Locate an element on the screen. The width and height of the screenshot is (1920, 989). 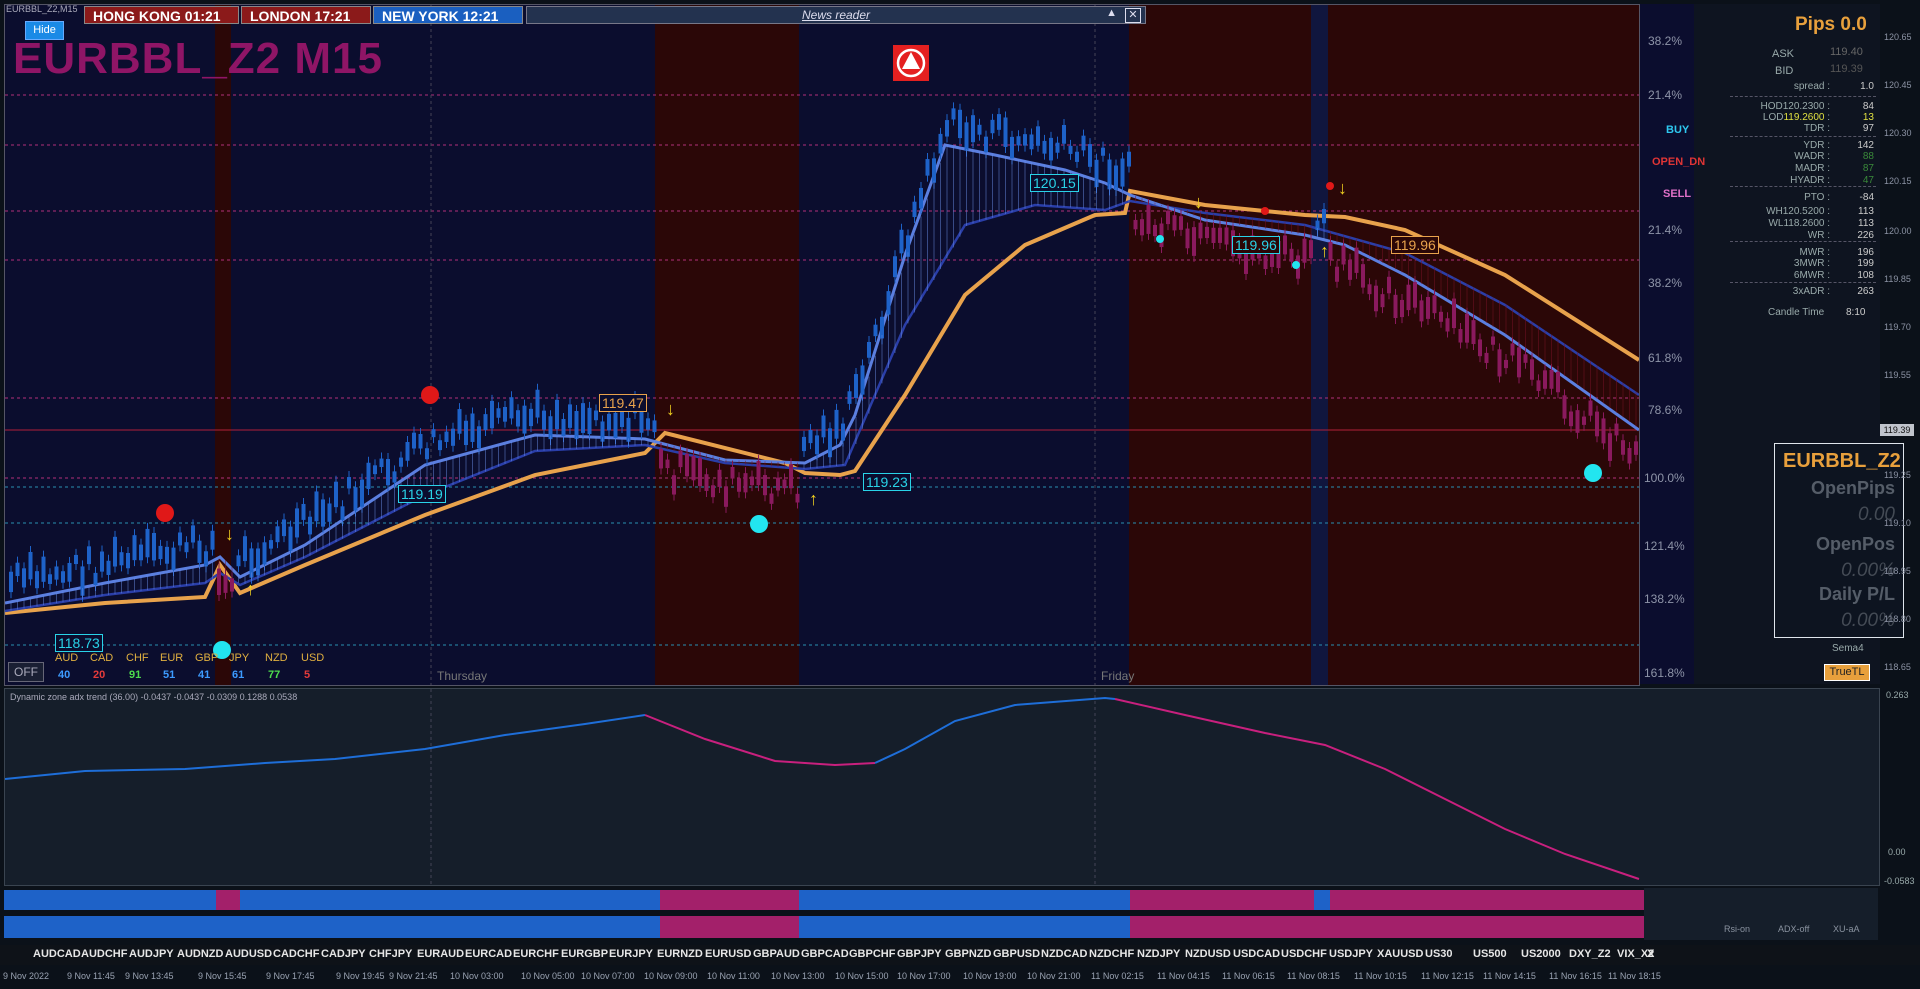
symbol-button-eurnzd: EURNZD is located at coordinates (680, 954).